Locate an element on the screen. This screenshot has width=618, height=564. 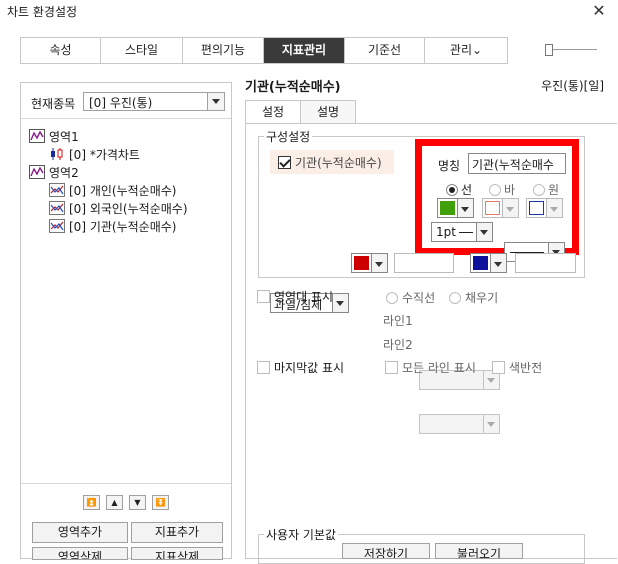
invert-toggle: 색반전 is located at coordinates (517, 367).